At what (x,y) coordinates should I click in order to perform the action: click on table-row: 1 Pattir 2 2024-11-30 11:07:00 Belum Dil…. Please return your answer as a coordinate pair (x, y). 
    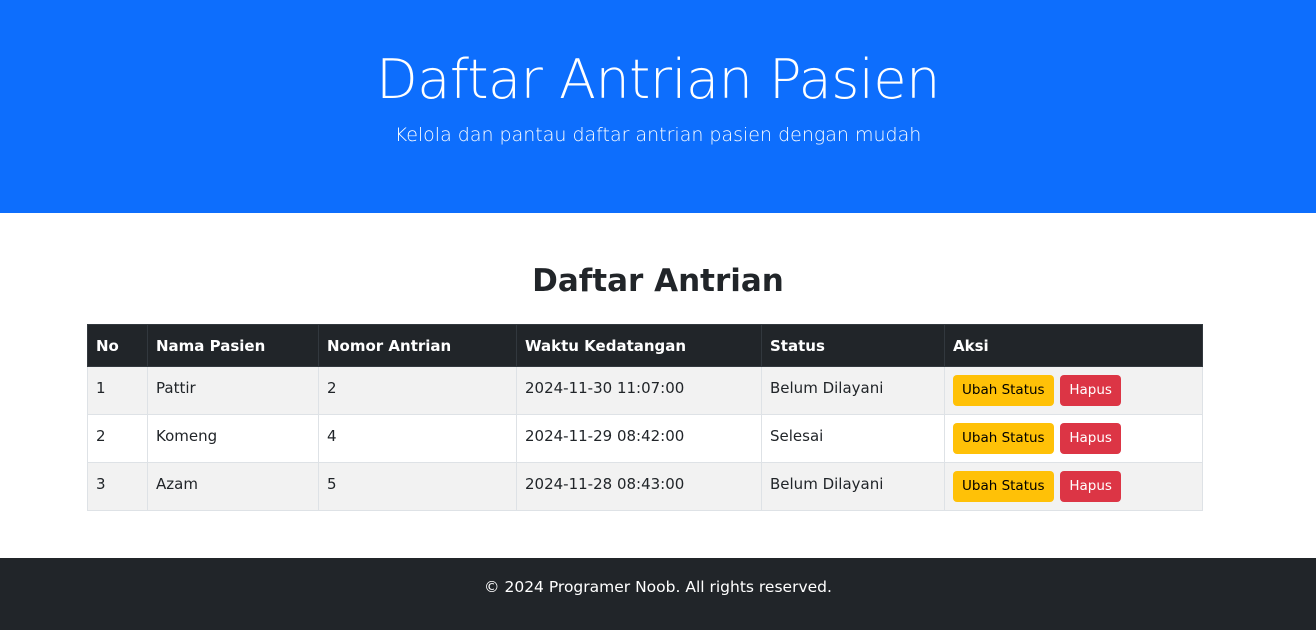
    Looking at the image, I should click on (645, 390).